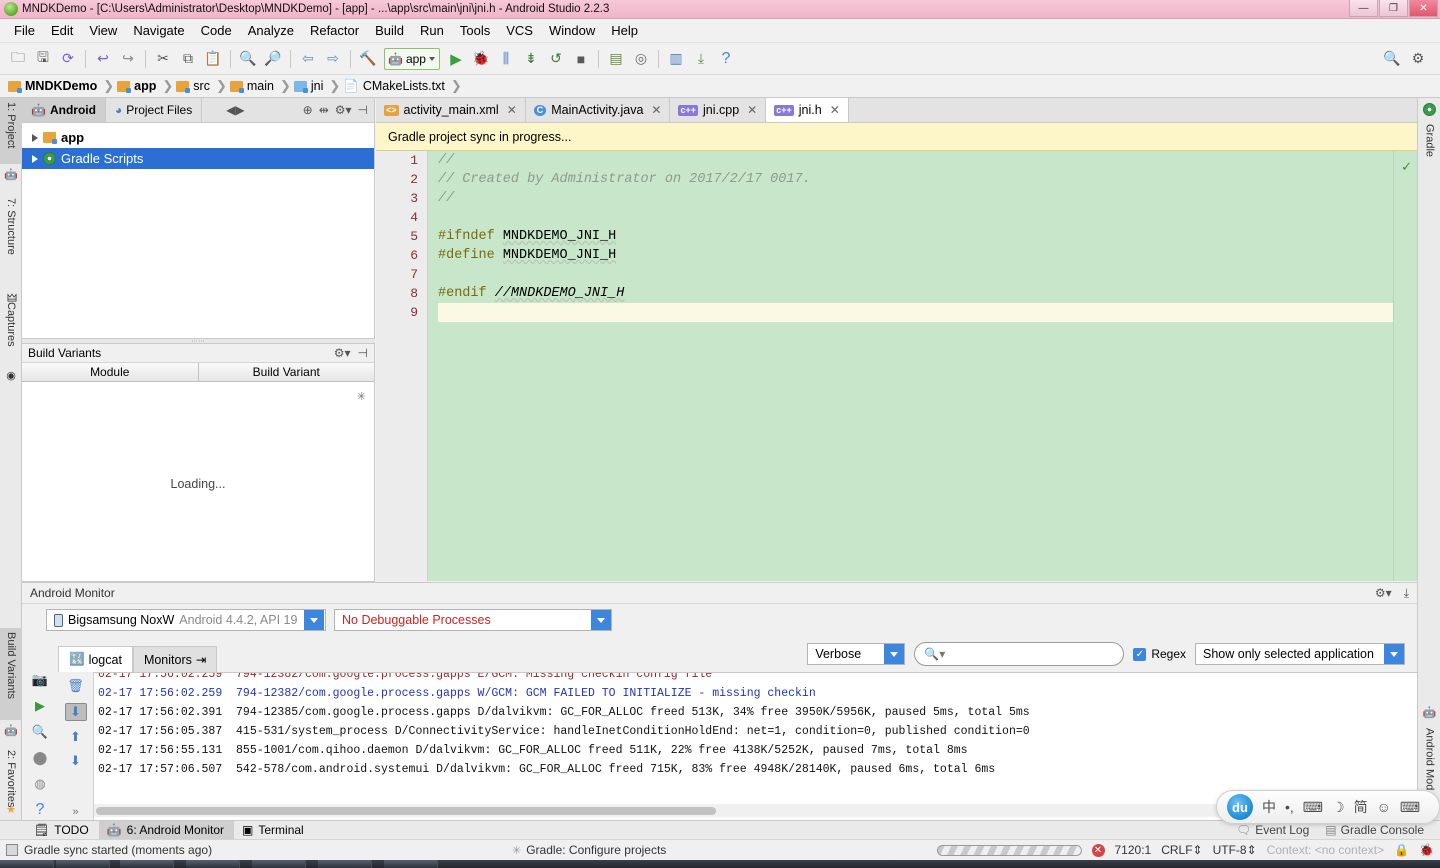 This screenshot has height=868, width=1440. I want to click on sync-gradle-icon: ⤓, so click(701, 59).